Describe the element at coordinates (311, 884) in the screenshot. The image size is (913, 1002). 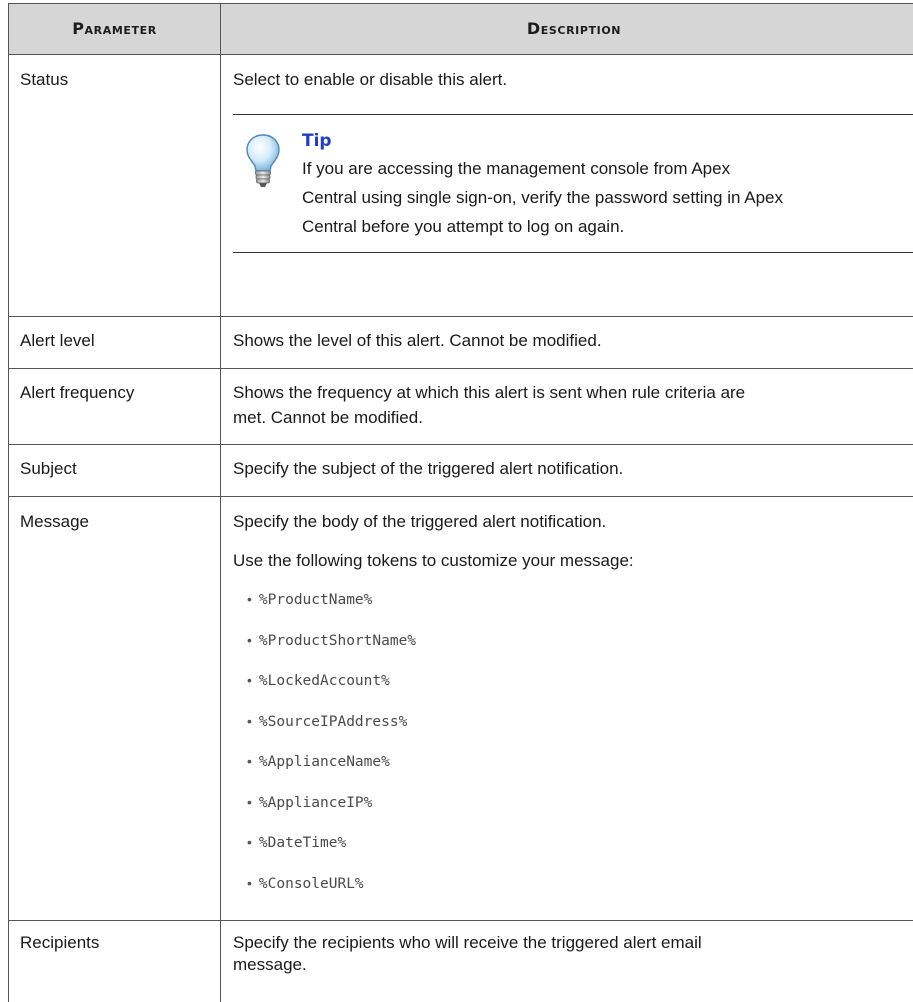
I see `token: %ConsoleURL%` at that location.